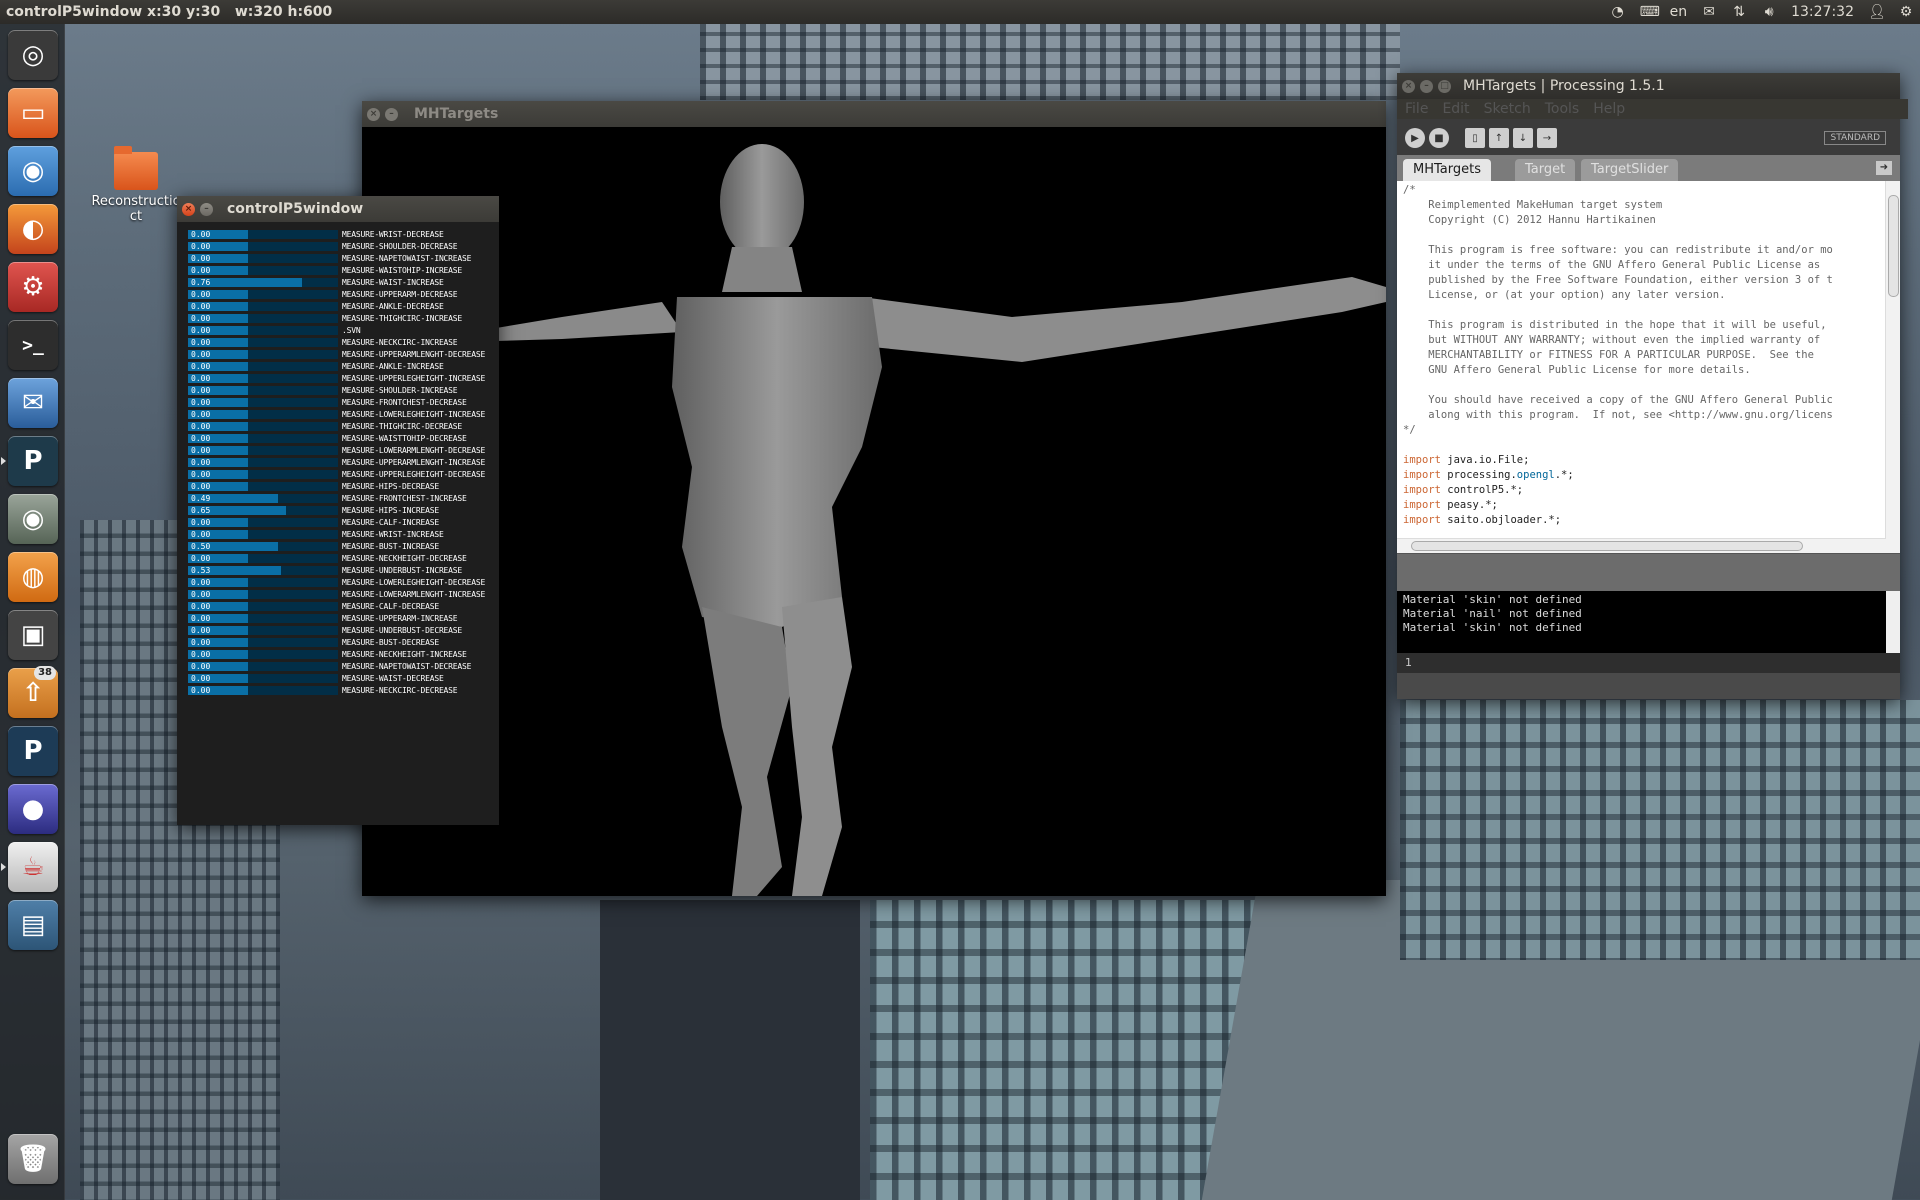 This screenshot has height=1200, width=1920. I want to click on launcher-chromium: ◉, so click(33, 171).